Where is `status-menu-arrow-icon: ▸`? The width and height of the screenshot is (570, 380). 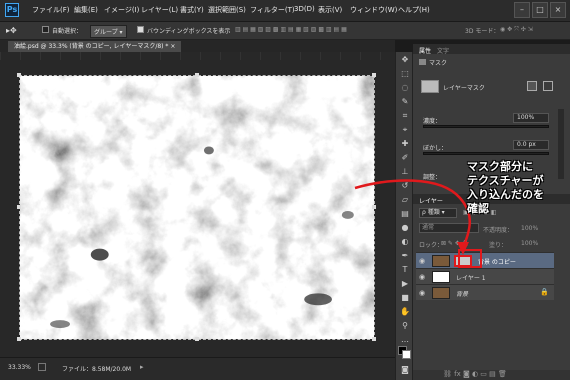 status-menu-arrow-icon: ▸ is located at coordinates (142, 367).